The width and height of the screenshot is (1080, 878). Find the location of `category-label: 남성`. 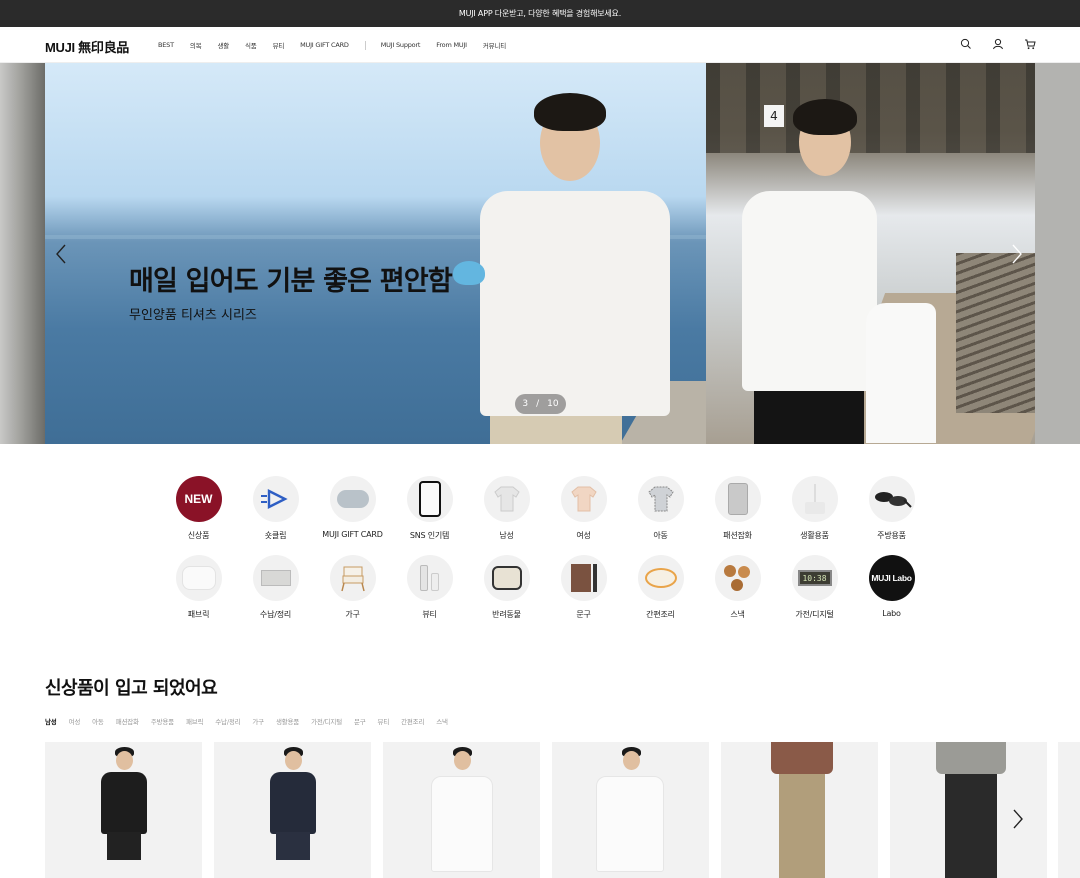

category-label: 남성 is located at coordinates (506, 535).